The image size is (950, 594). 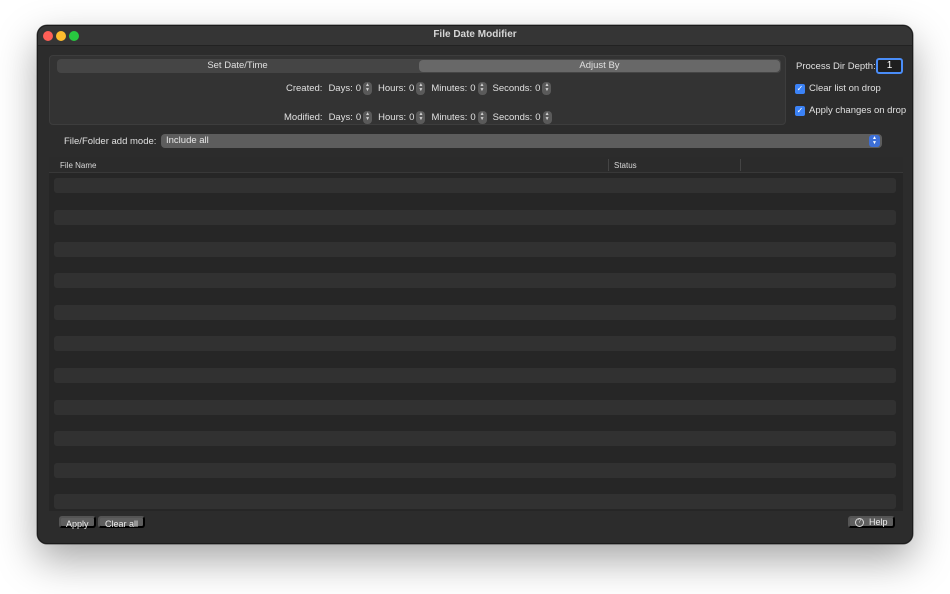 I want to click on title-bar: File Date Modifier, so click(x=475, y=36).